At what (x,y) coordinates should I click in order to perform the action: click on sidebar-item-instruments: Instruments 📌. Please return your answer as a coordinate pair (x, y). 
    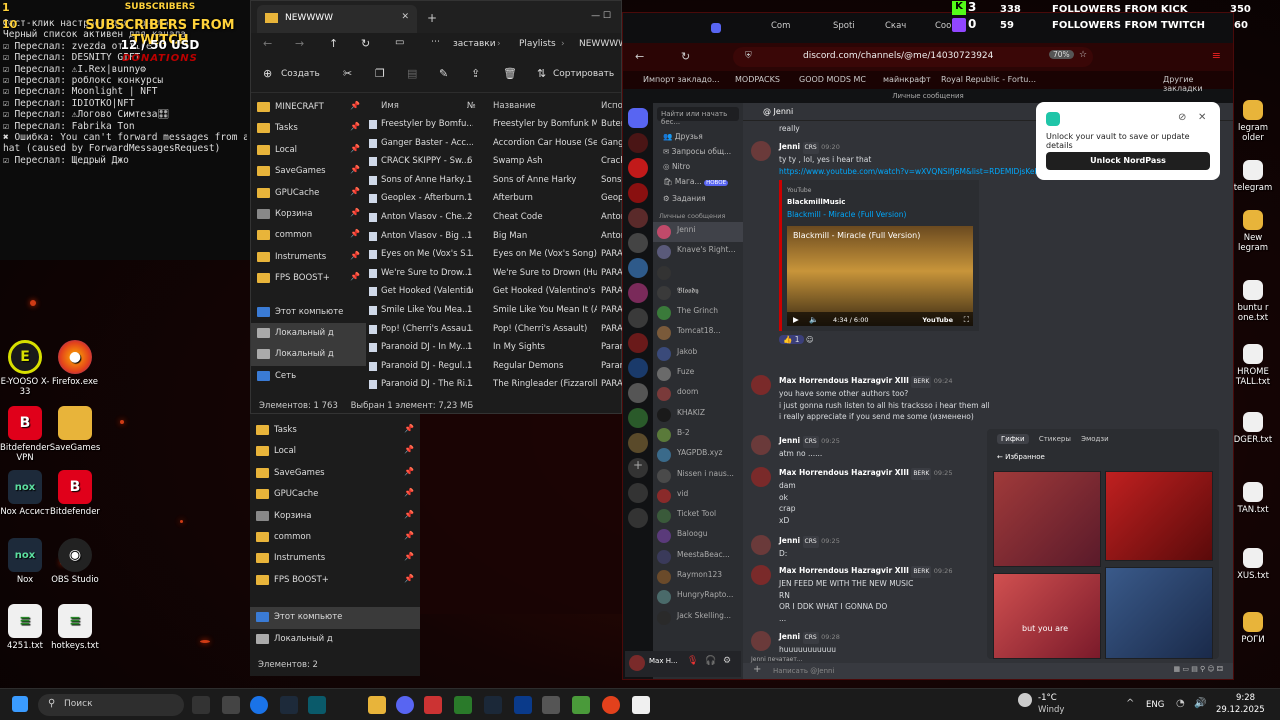
    Looking at the image, I should click on (335, 558).